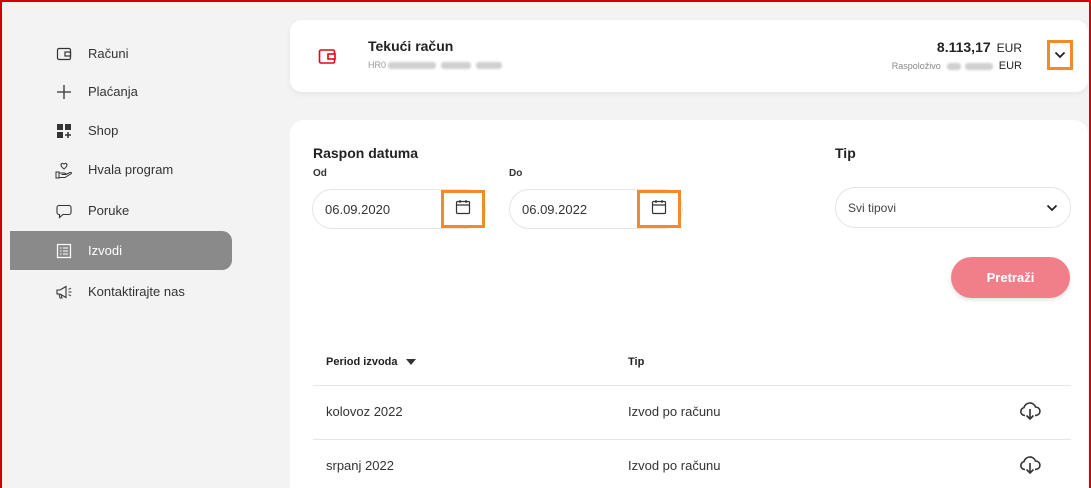  Describe the element at coordinates (64, 170) in the screenshot. I see `heart-hand-icon` at that location.